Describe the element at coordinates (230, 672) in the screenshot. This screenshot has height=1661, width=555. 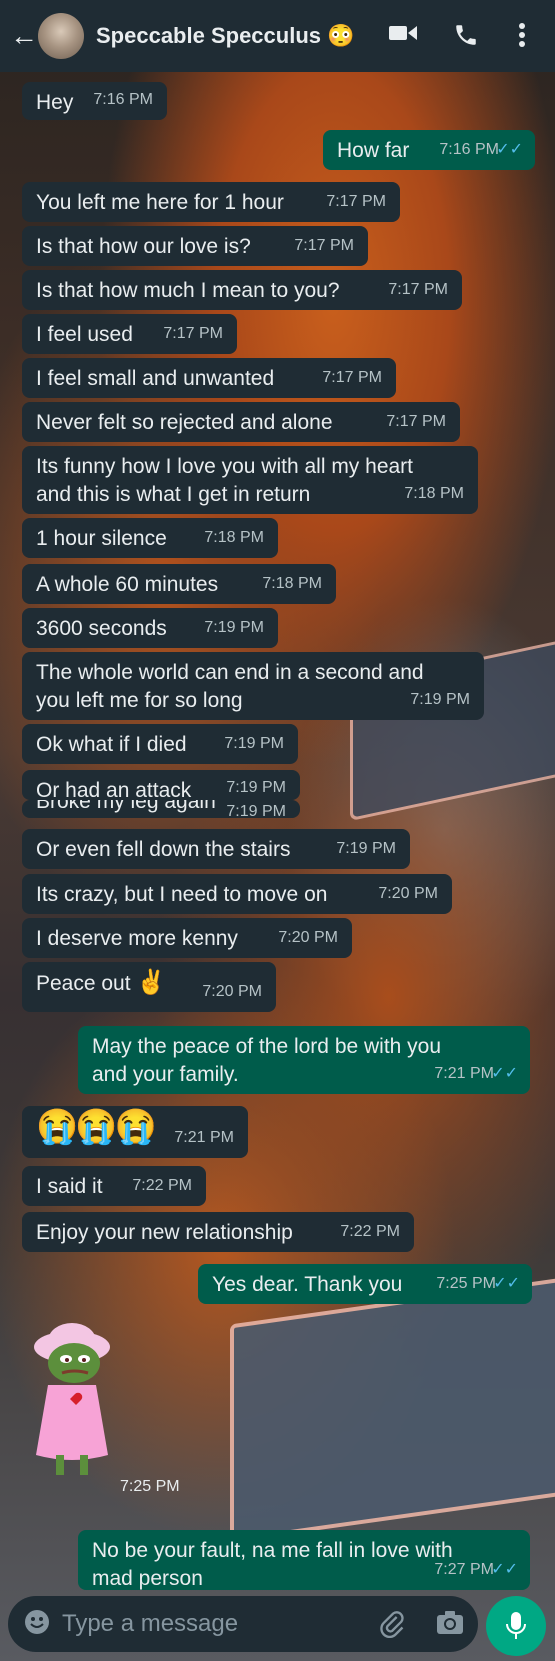
I see `message-text: The whole world can end in a second and` at that location.